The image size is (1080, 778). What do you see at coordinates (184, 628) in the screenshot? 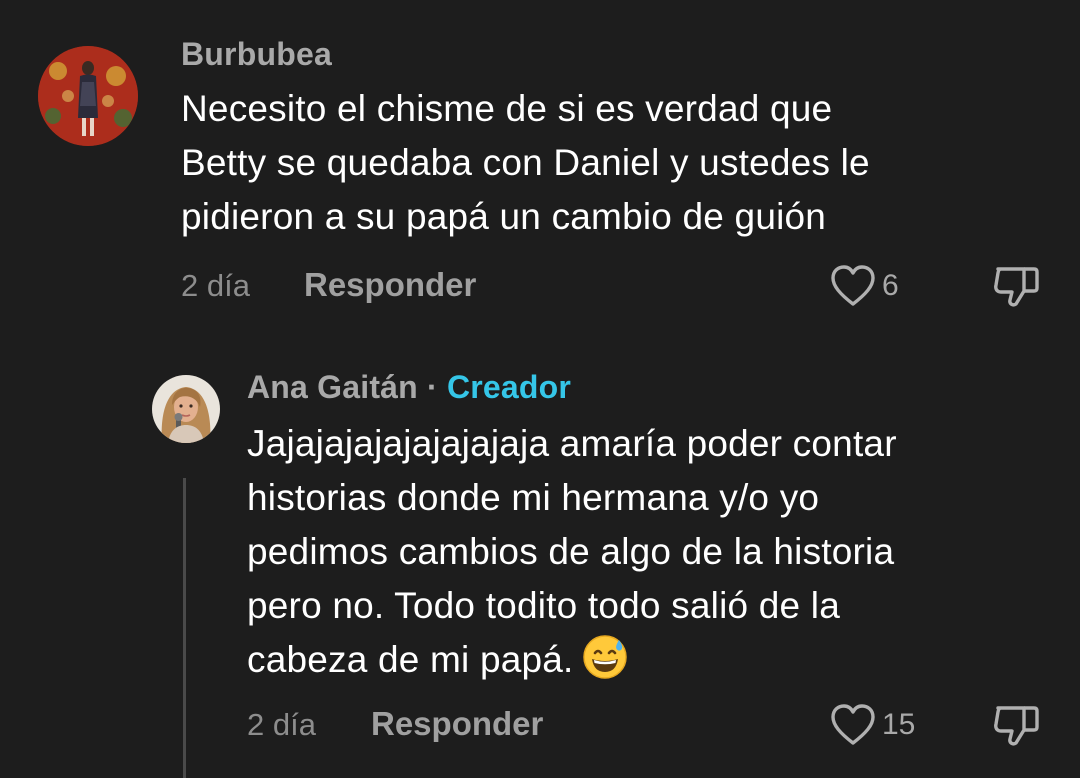
I see `thread-line` at bounding box center [184, 628].